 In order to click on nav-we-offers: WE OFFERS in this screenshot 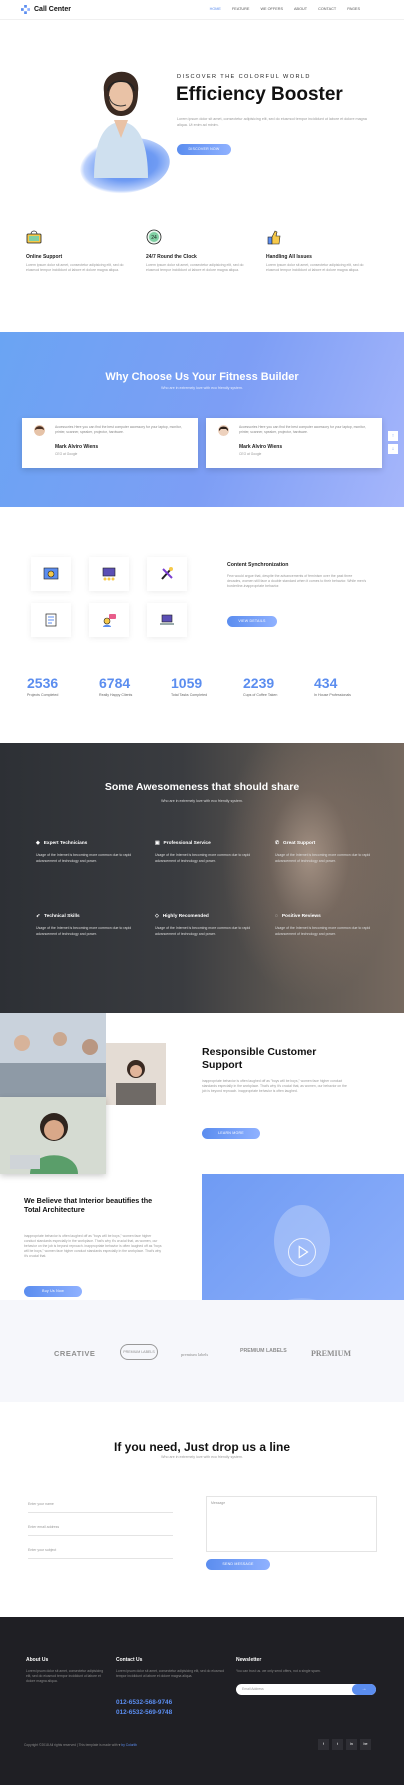, I will do `click(271, 10)`.